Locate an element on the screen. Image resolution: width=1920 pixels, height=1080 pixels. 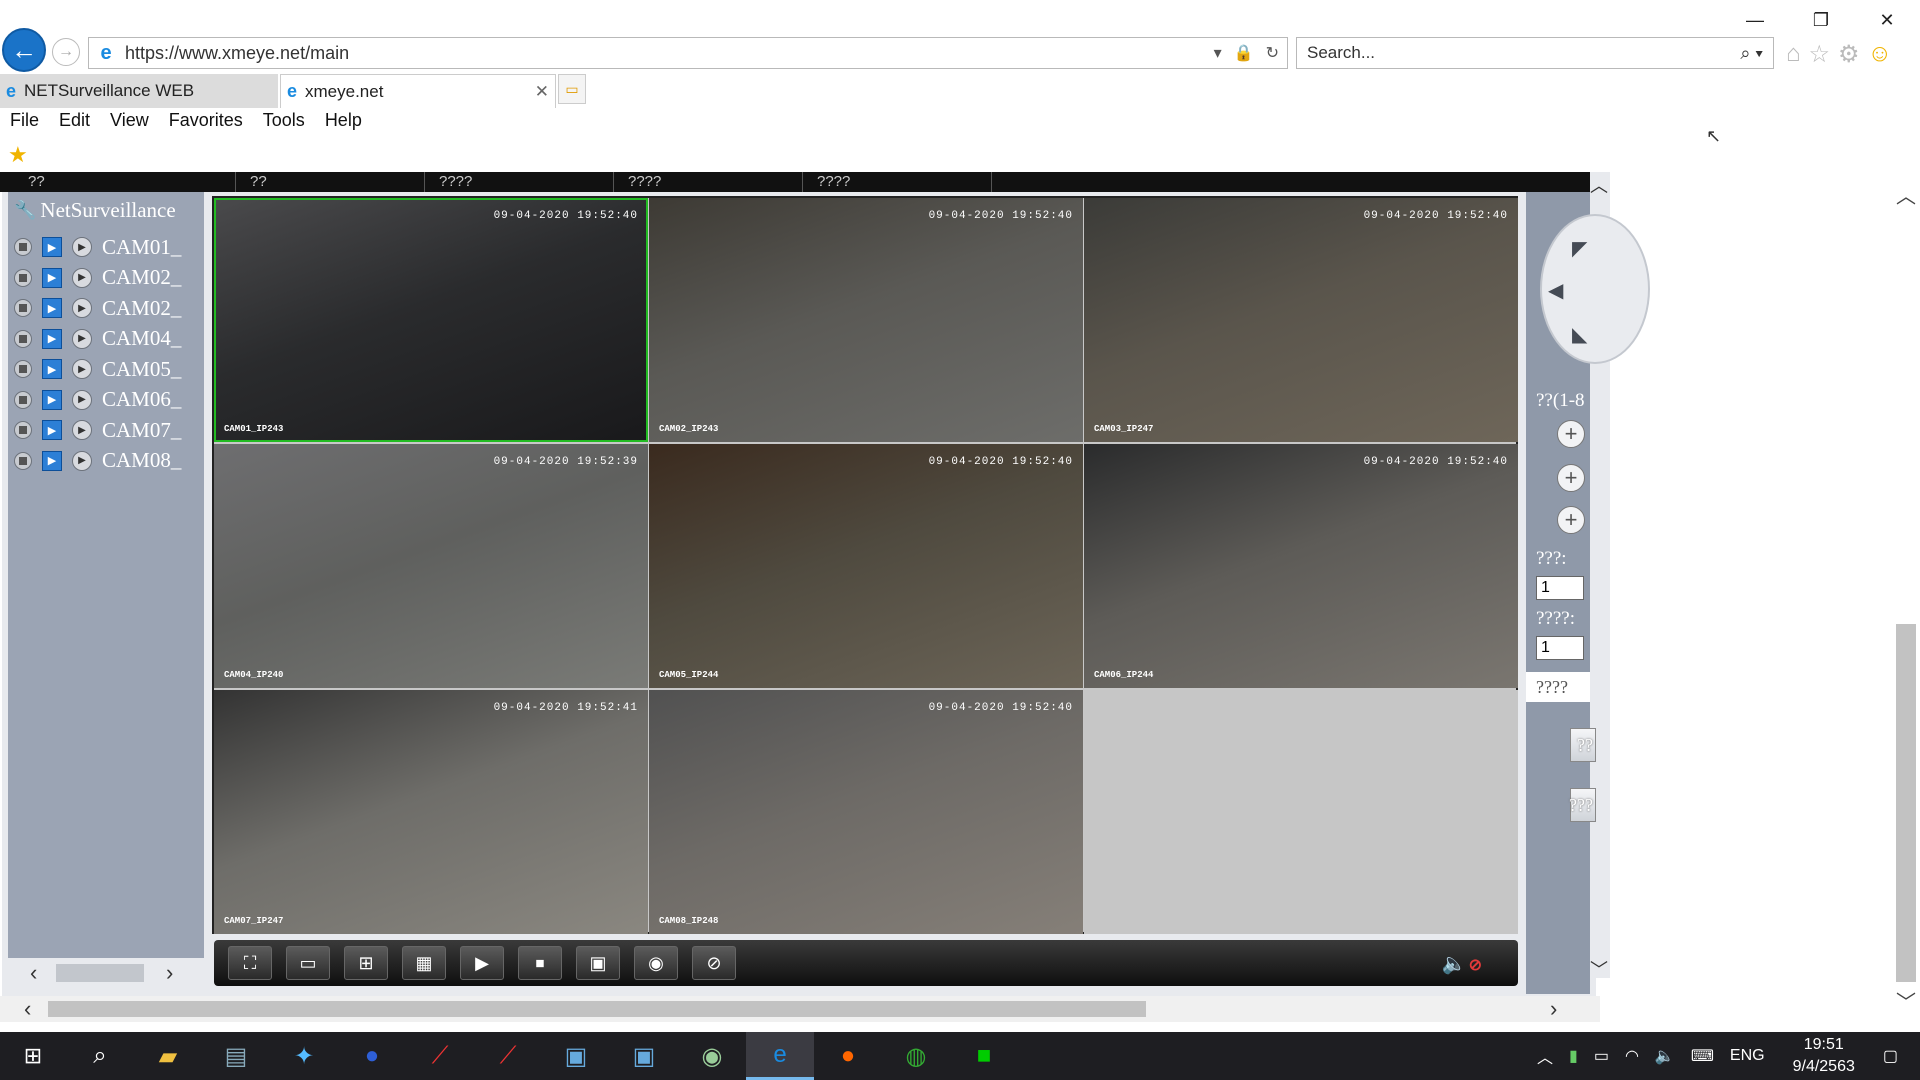
zoom-plus-button: + is located at coordinates (1571, 434).